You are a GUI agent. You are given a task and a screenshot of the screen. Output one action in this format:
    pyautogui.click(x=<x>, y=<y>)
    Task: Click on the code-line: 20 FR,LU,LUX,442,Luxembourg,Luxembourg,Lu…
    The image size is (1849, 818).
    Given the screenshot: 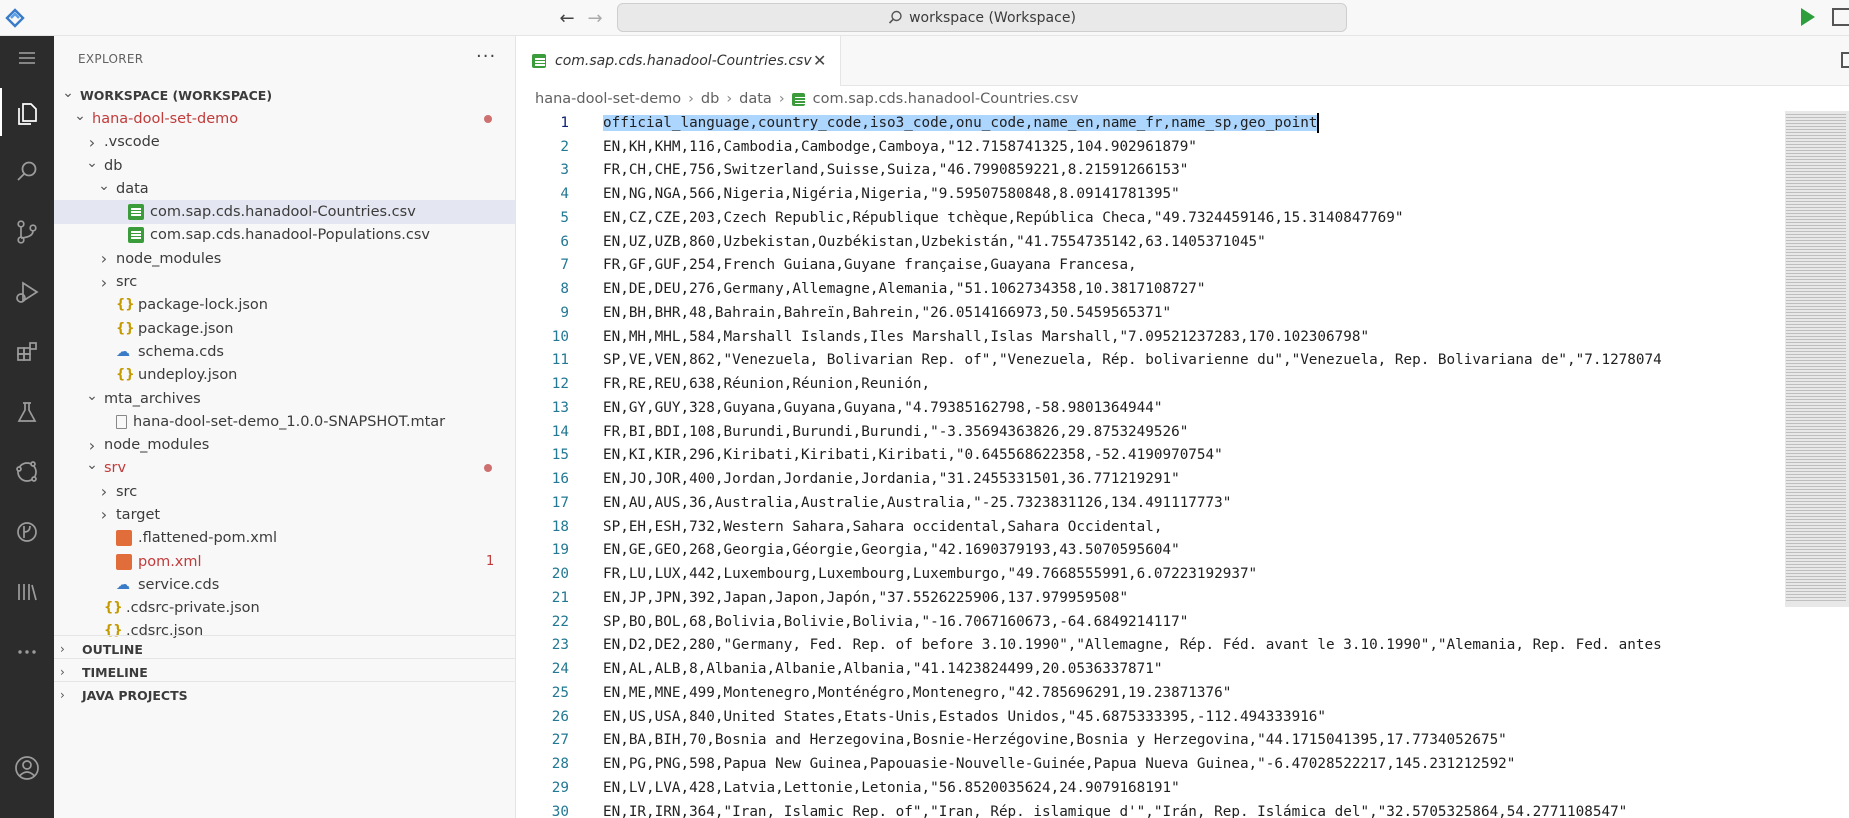 What is the action you would take?
    pyautogui.click(x=1151, y=574)
    